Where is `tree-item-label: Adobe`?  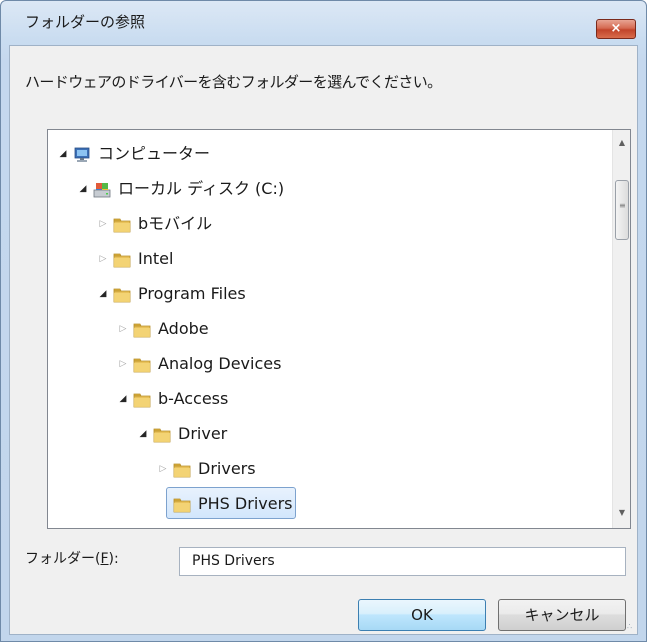 tree-item-label: Adobe is located at coordinates (183, 328).